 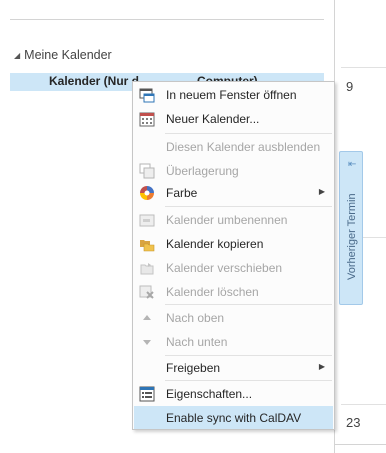 I want to click on overlay-icon, so click(x=147, y=171).